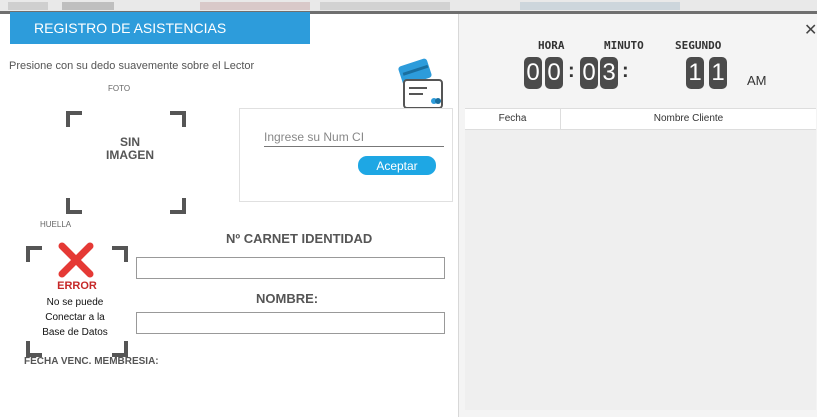 Image resolution: width=817 pixels, height=417 pixels. I want to click on ci-form, so click(346, 155).